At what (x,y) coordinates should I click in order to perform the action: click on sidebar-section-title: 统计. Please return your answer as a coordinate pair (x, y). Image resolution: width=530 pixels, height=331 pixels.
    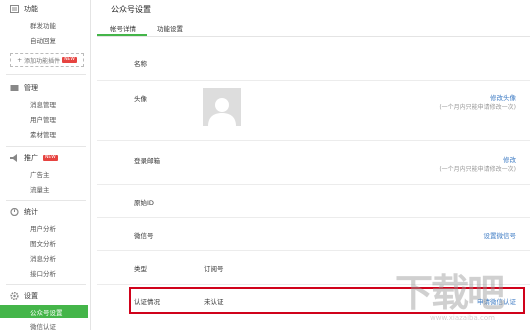
    Looking at the image, I should click on (31, 212).